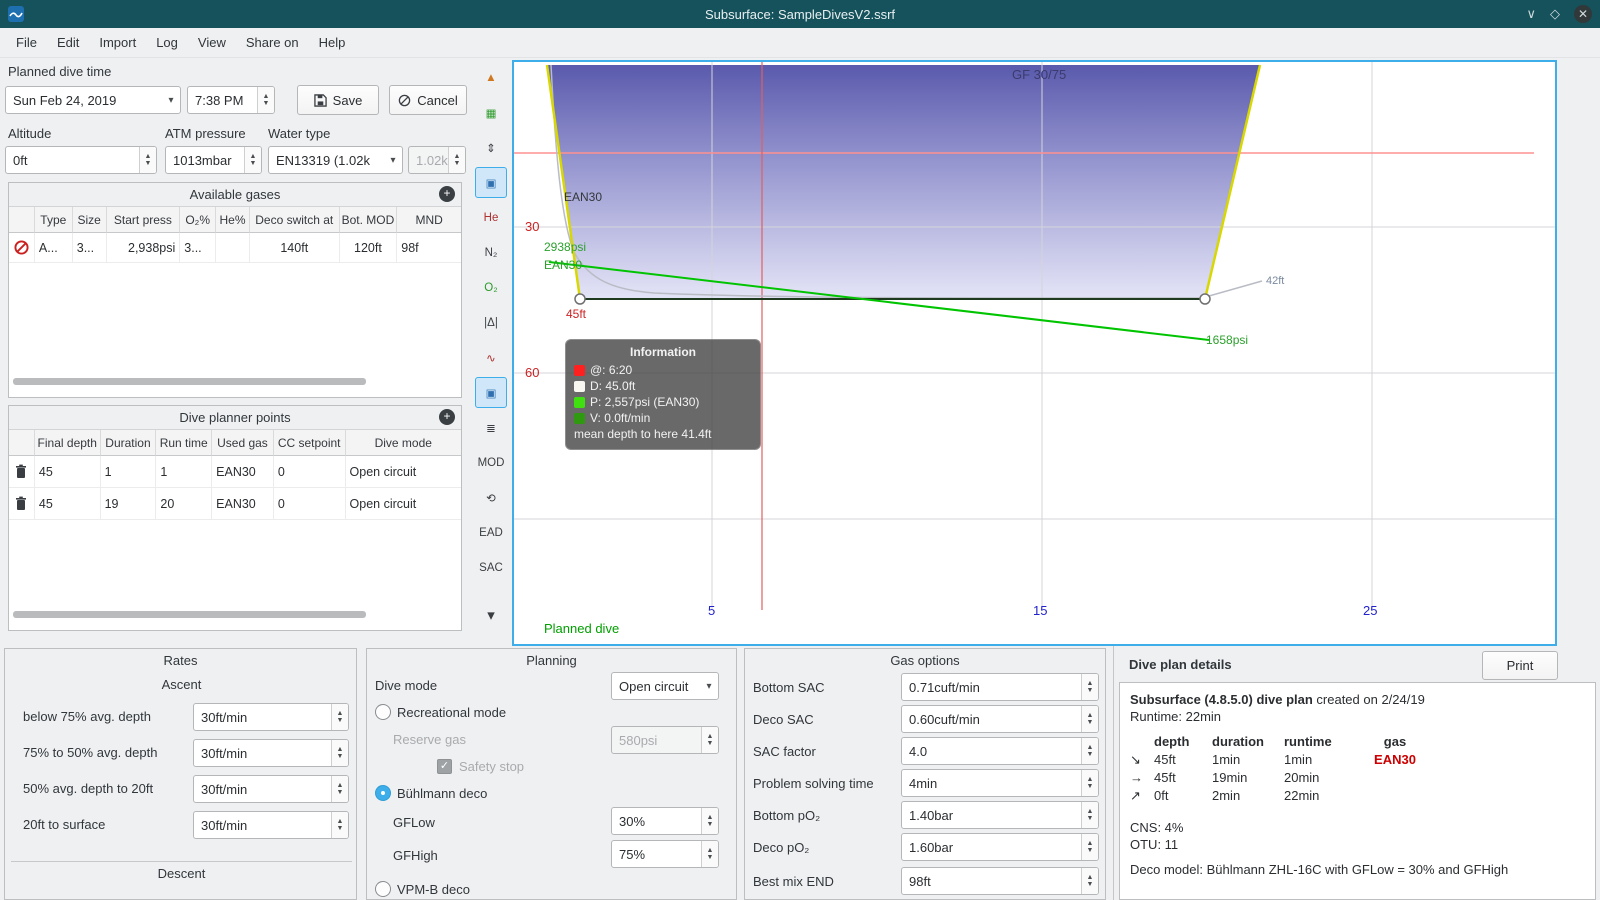  I want to click on table-row: 45 19 20 EAN30 0 Open circuit, so click(235, 504).